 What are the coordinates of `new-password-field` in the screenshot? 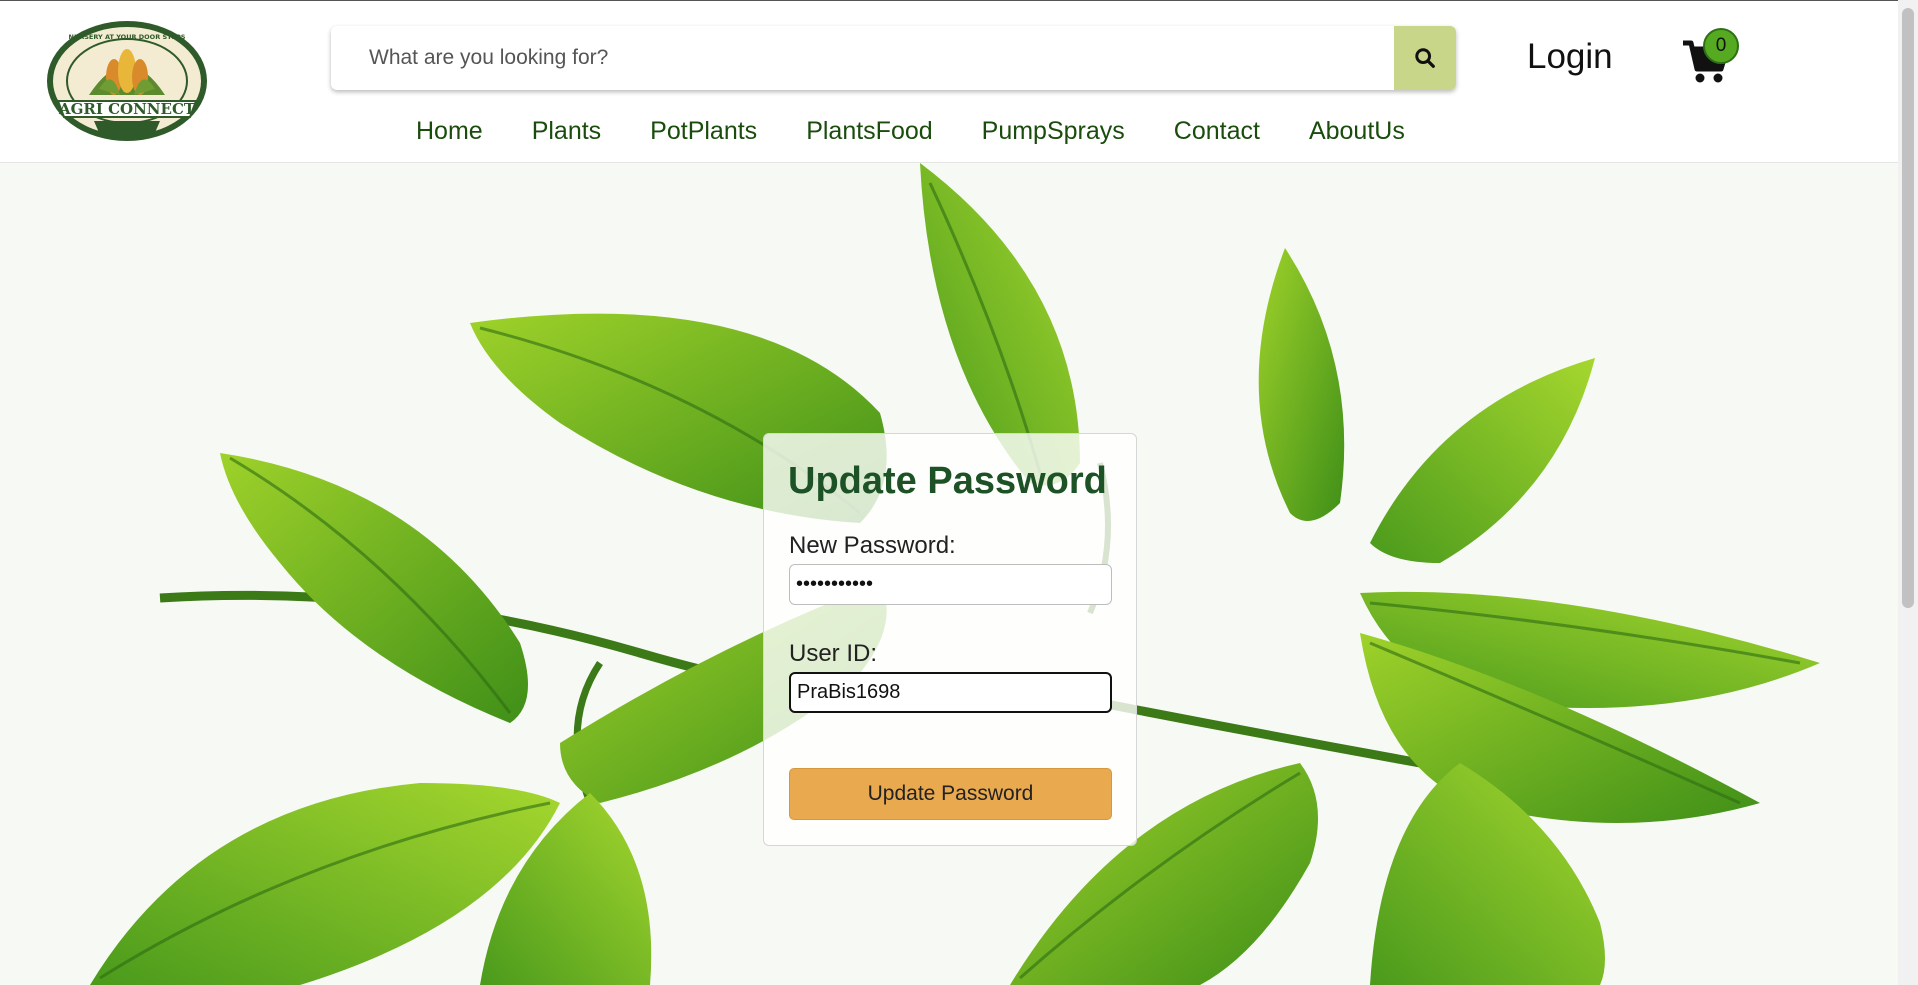 It's located at (950, 584).